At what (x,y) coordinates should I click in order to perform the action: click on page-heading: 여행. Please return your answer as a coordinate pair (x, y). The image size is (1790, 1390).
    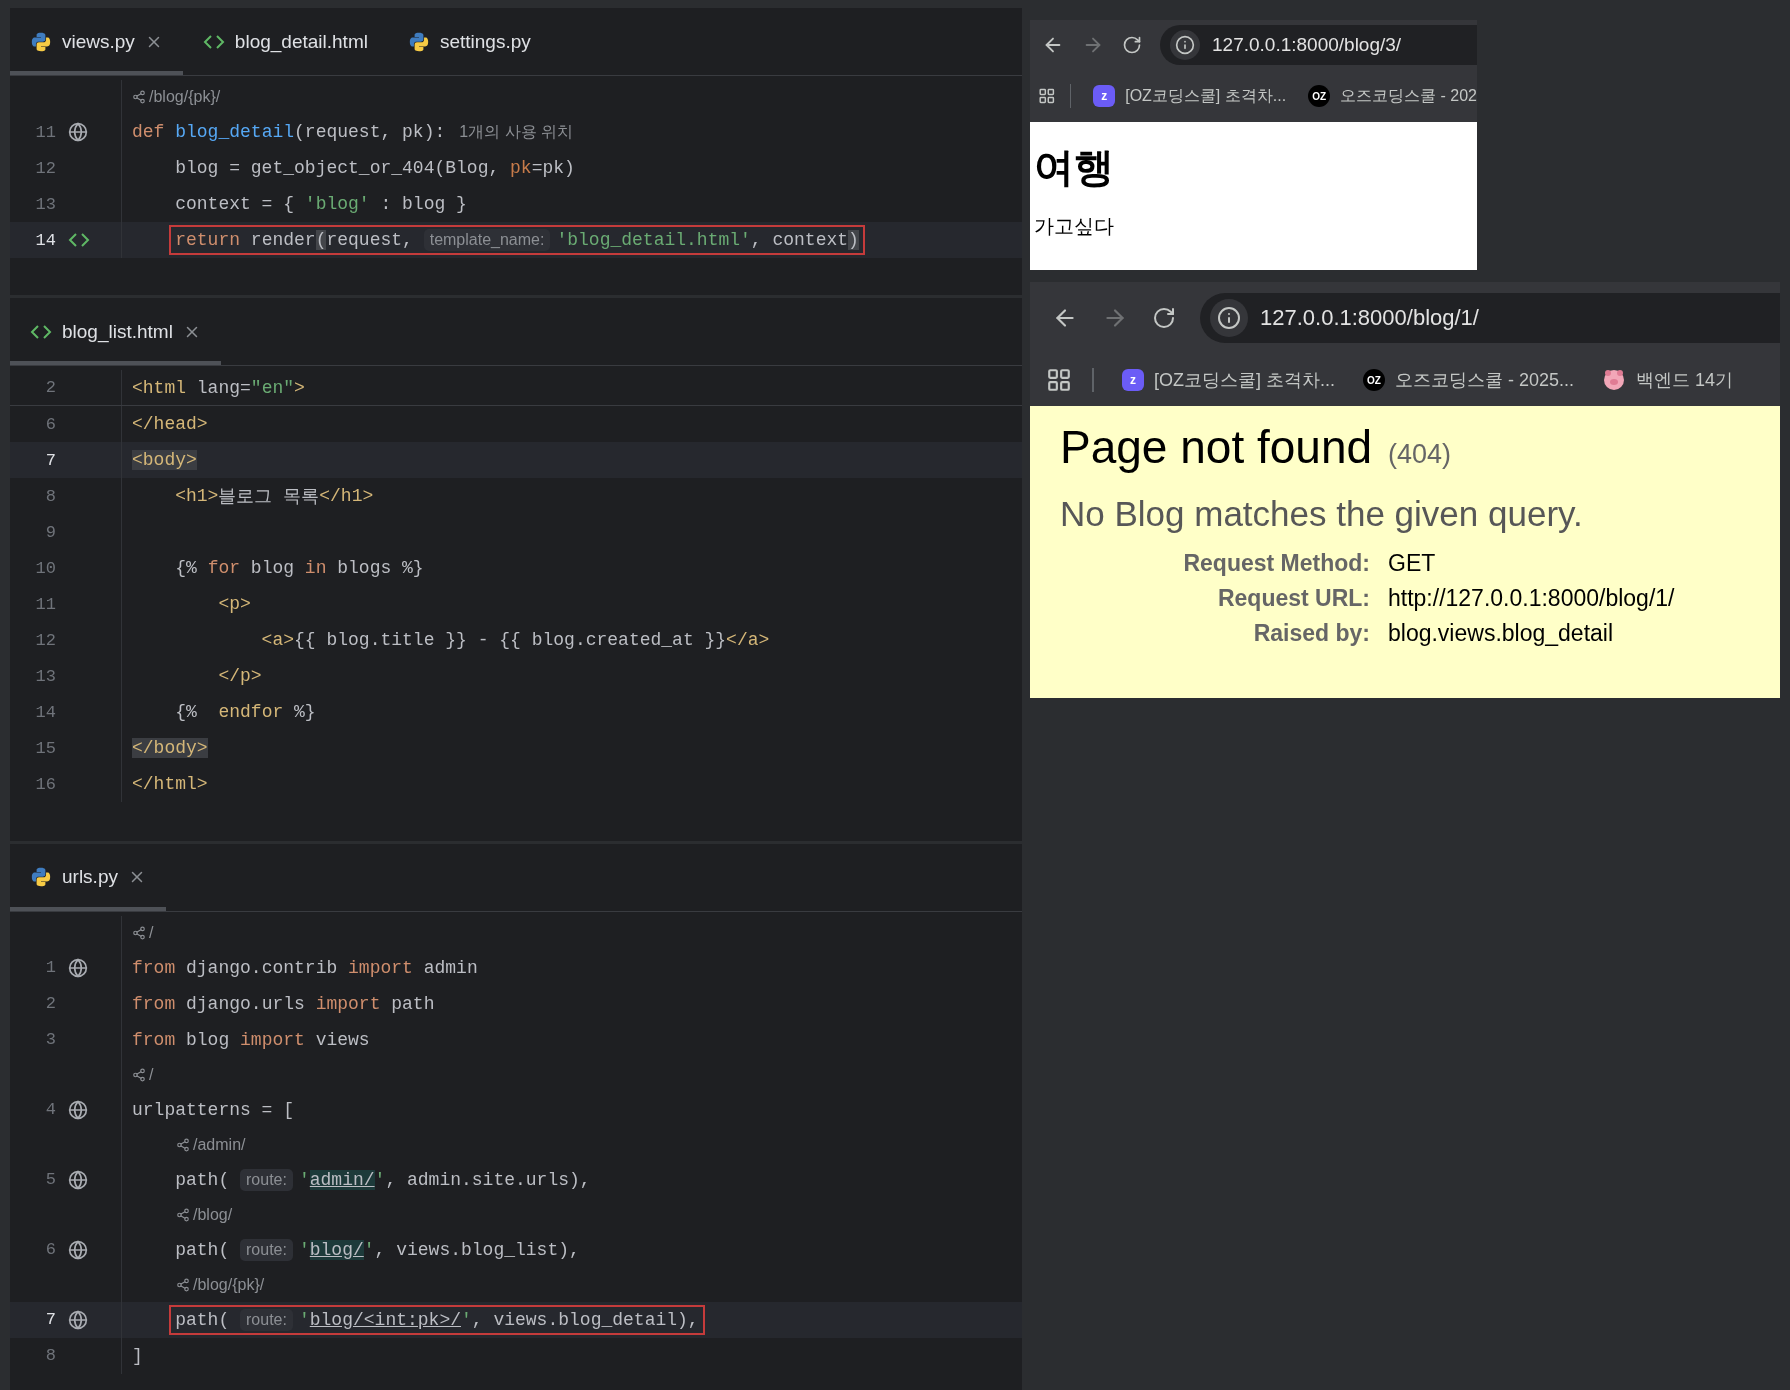
    Looking at the image, I should click on (1074, 167).